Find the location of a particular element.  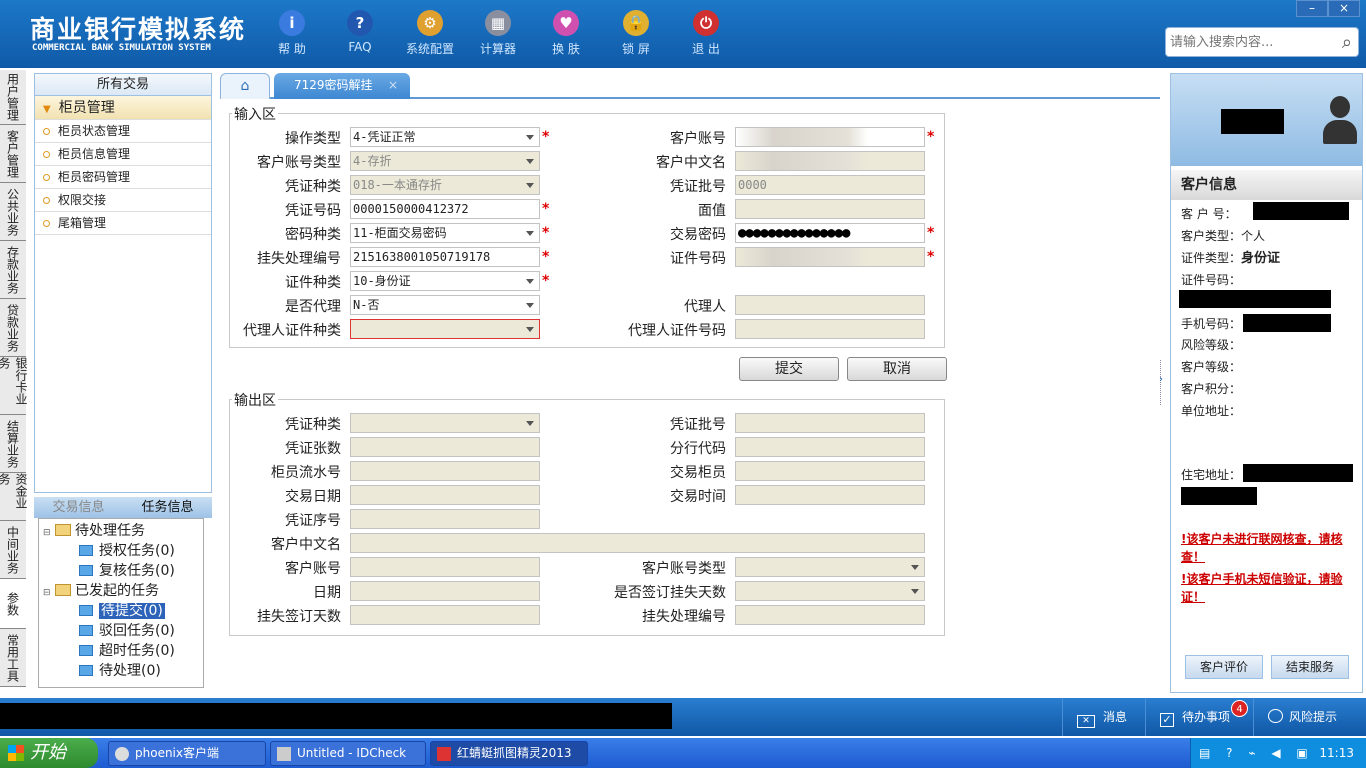

customer-info-title: 客户信息 is located at coordinates (1266, 185).